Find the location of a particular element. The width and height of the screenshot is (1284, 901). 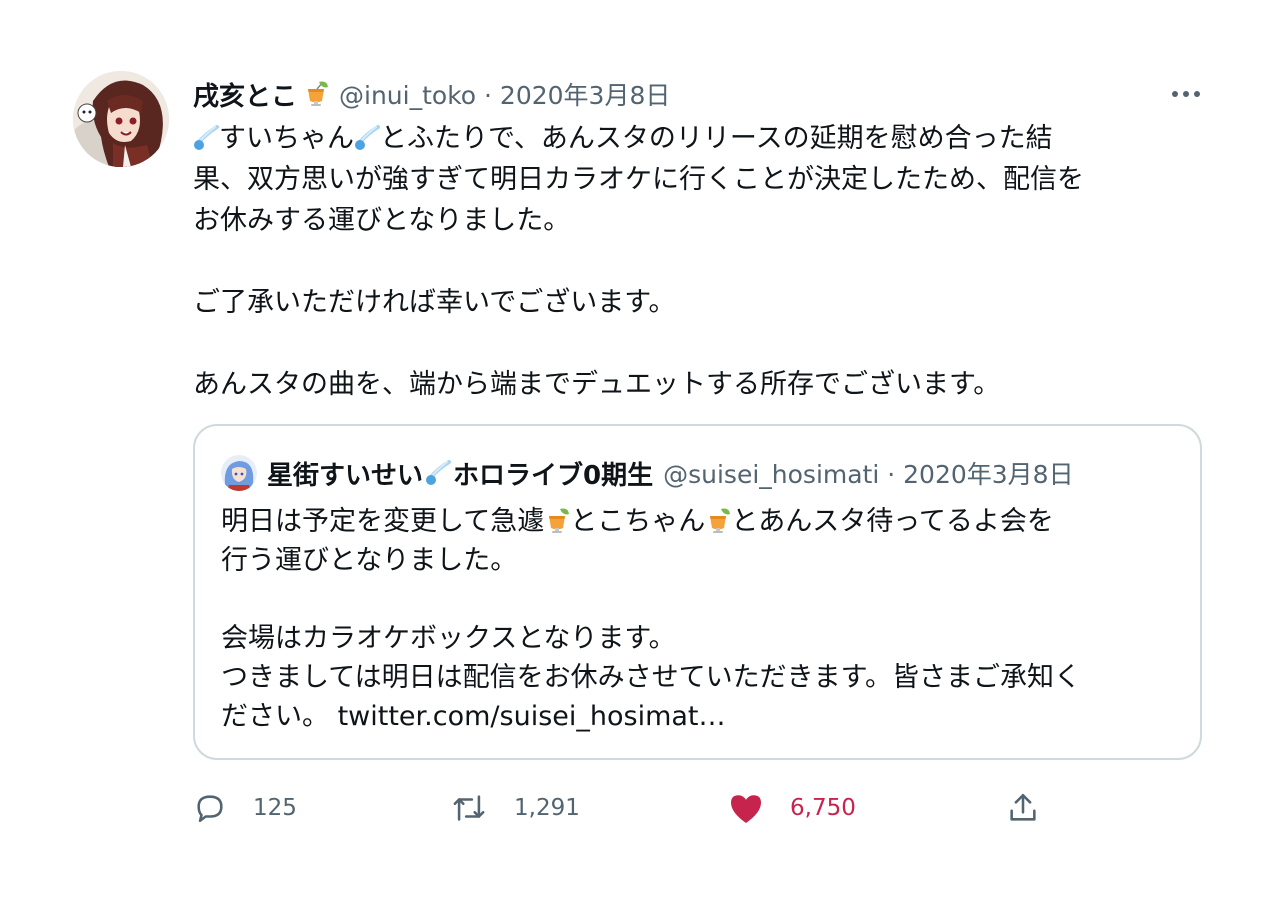

quoted-author-name-suffix: ホロライブ0期生 is located at coordinates (553, 475).